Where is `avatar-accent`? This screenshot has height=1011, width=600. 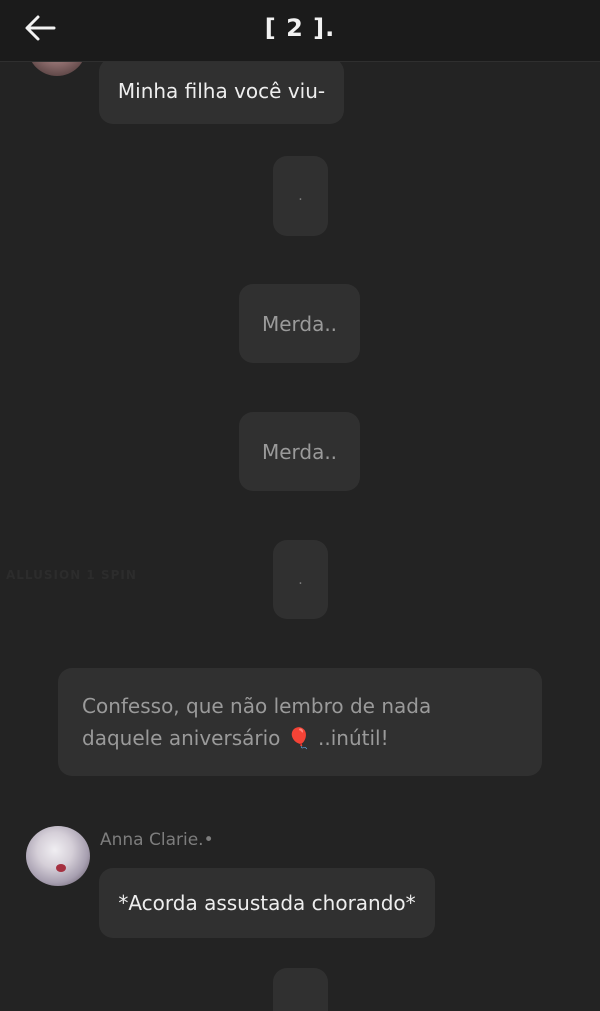
avatar-accent is located at coordinates (61, 868).